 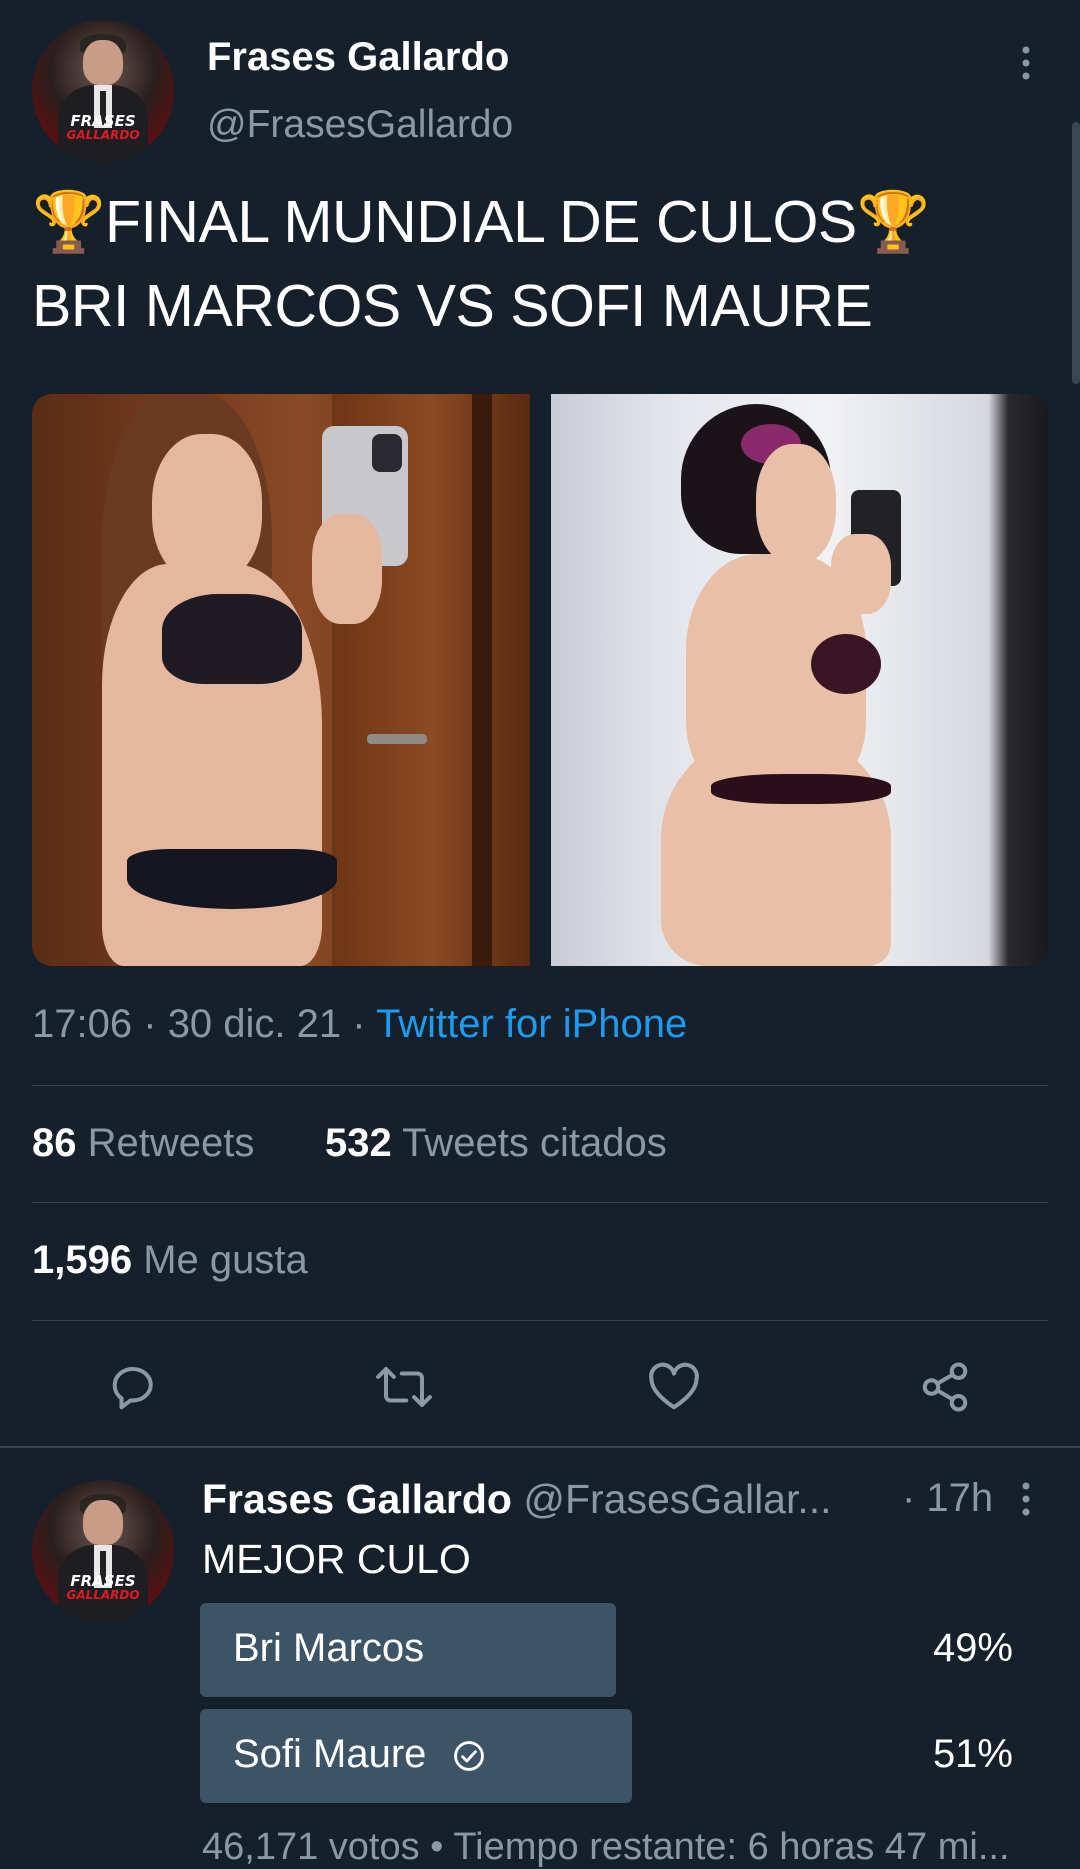 I want to click on selected-check-icon, so click(x=469, y=1756).